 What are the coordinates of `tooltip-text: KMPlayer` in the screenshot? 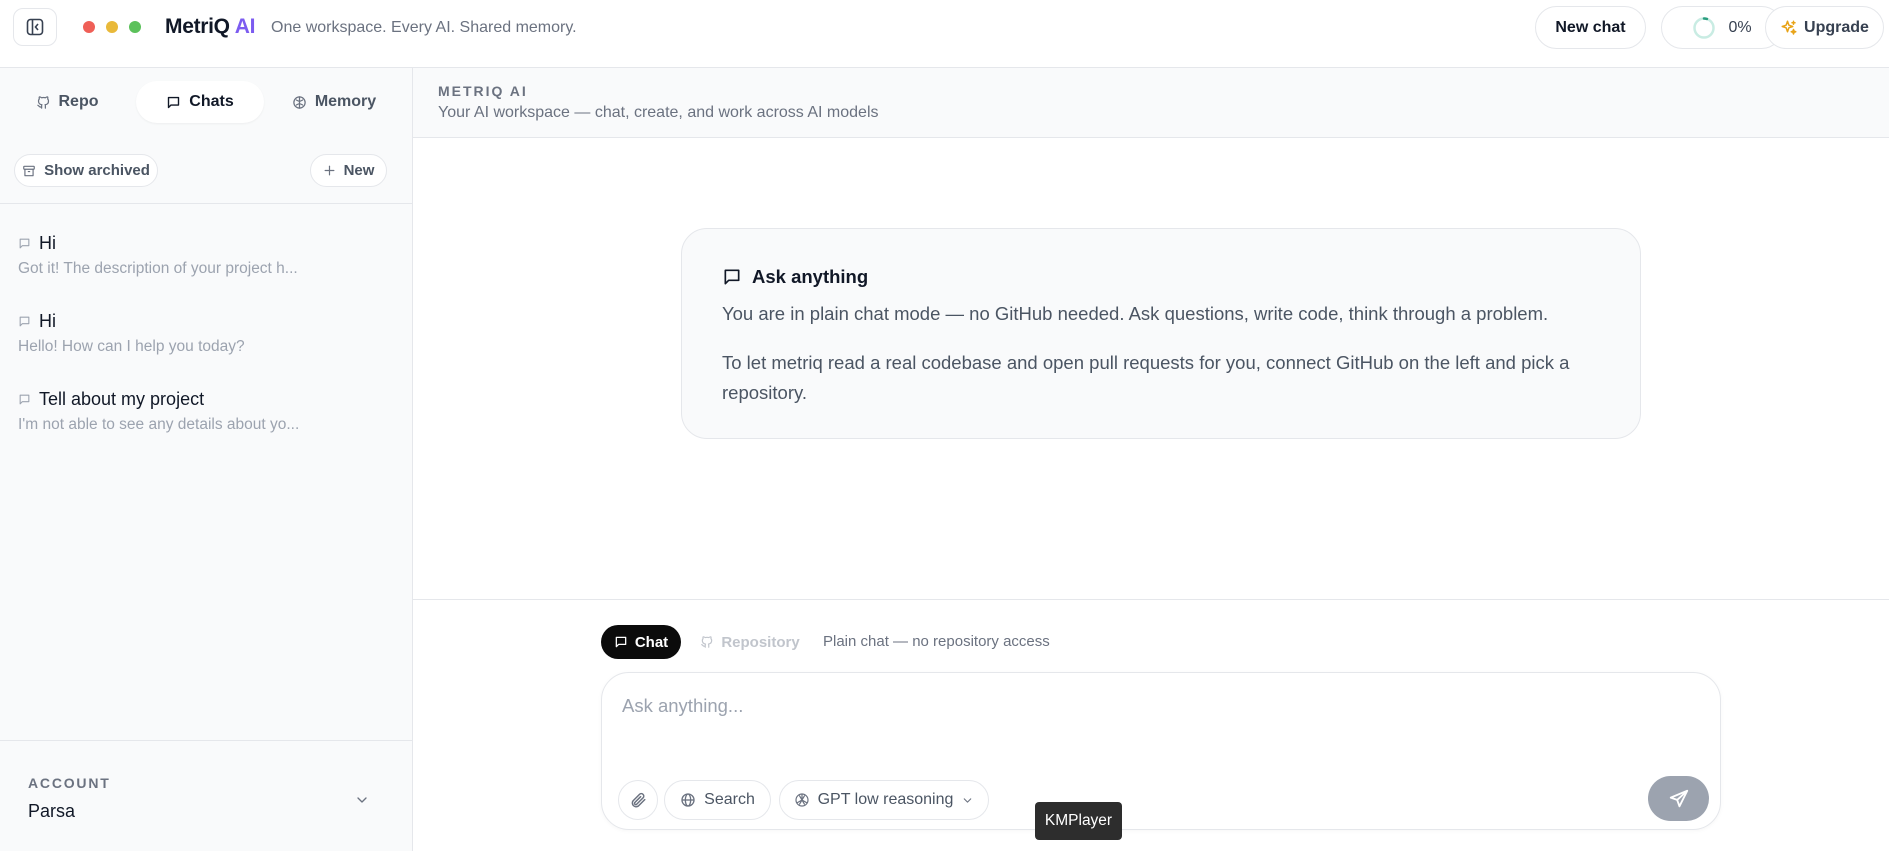 It's located at (1078, 820).